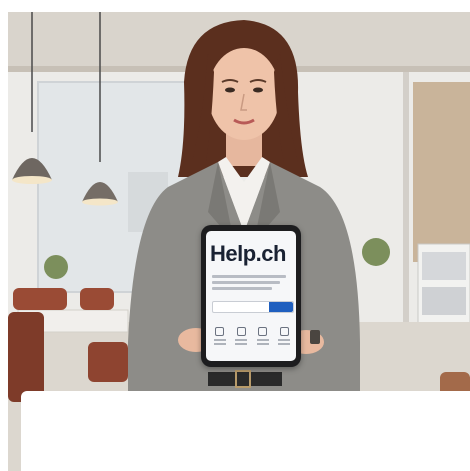 The width and height of the screenshot is (470, 471). What do you see at coordinates (245, 379) in the screenshot?
I see `belt` at bounding box center [245, 379].